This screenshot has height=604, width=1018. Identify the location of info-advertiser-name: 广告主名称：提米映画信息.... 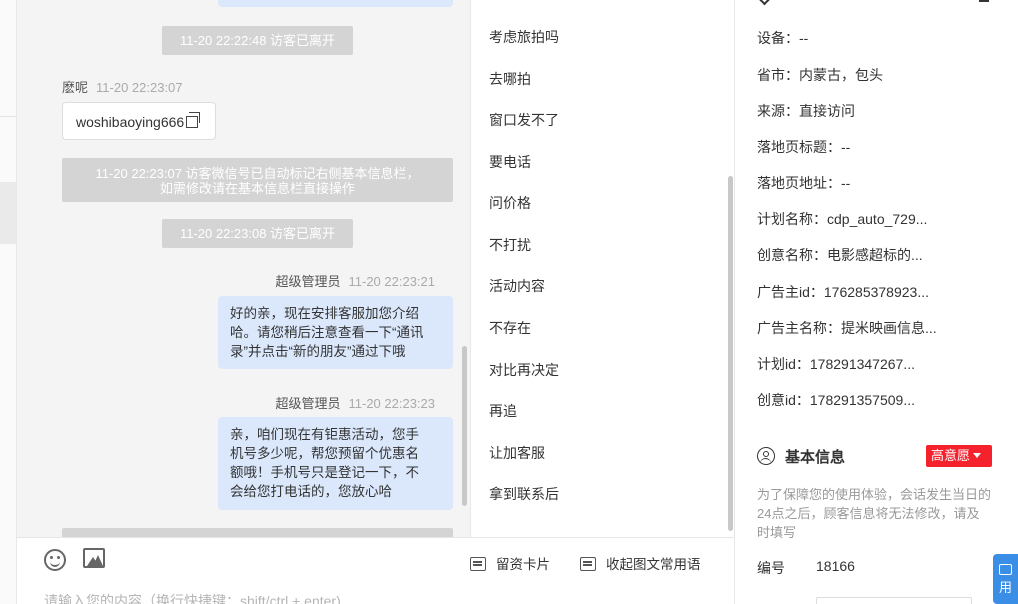
(847, 328).